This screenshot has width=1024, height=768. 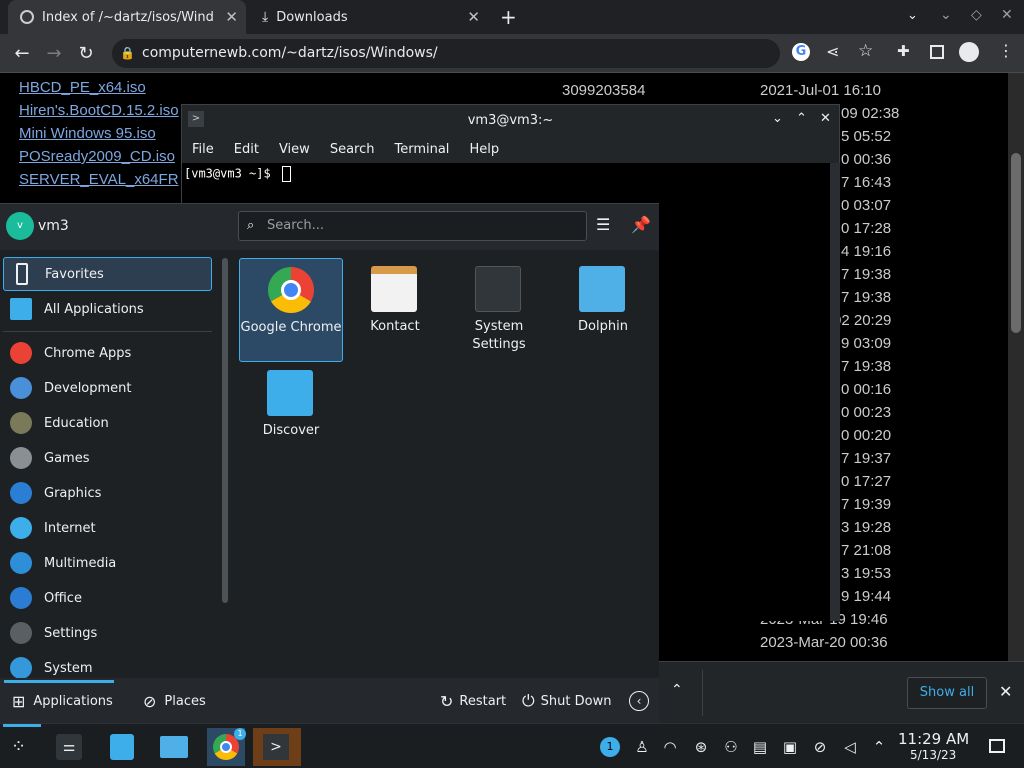 I want to click on list-item: HBCD_PE_x64.iso, so click(x=82, y=90).